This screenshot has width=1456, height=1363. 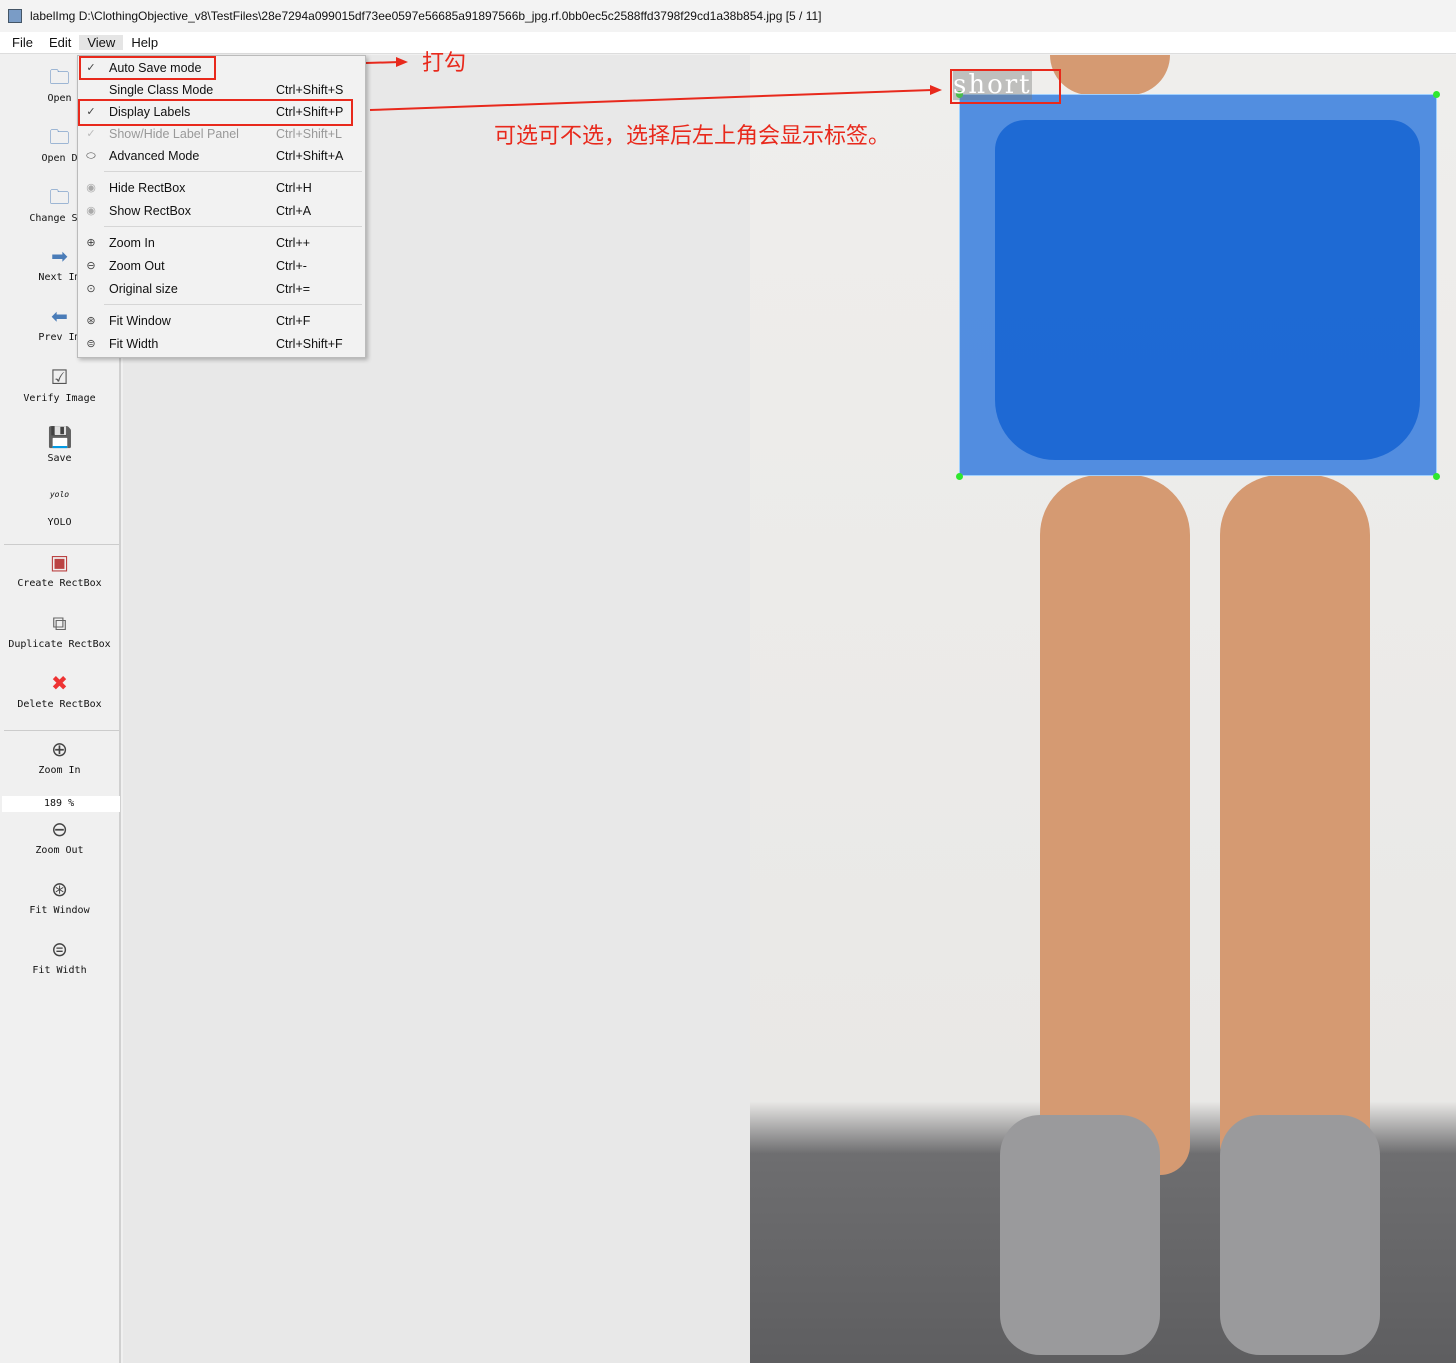 What do you see at coordinates (91, 156) in the screenshot?
I see `advanced-mode-icon: ⬭` at bounding box center [91, 156].